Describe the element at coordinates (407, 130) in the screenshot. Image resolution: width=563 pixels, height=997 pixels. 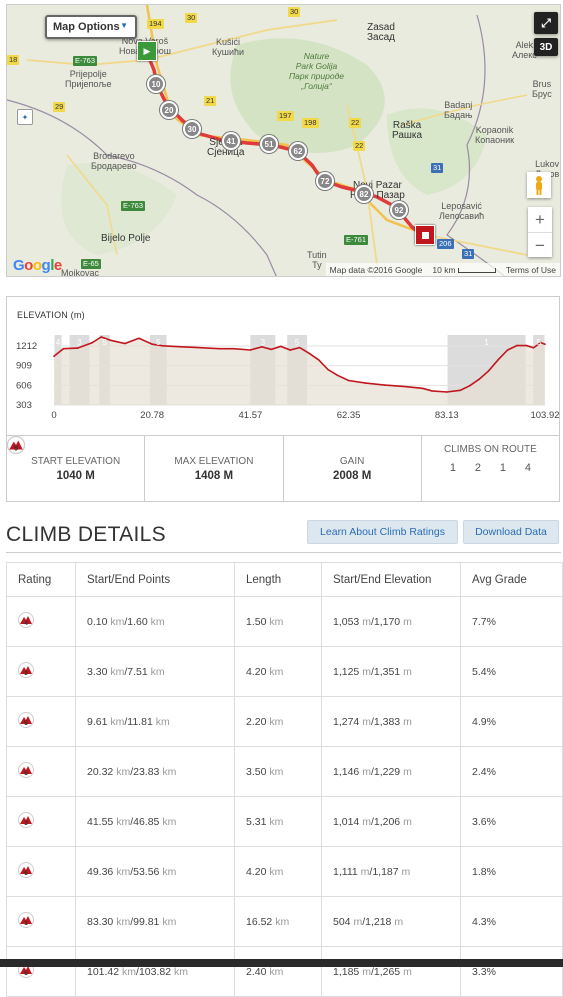
I see `map-label-raska: Raška Рашка` at that location.